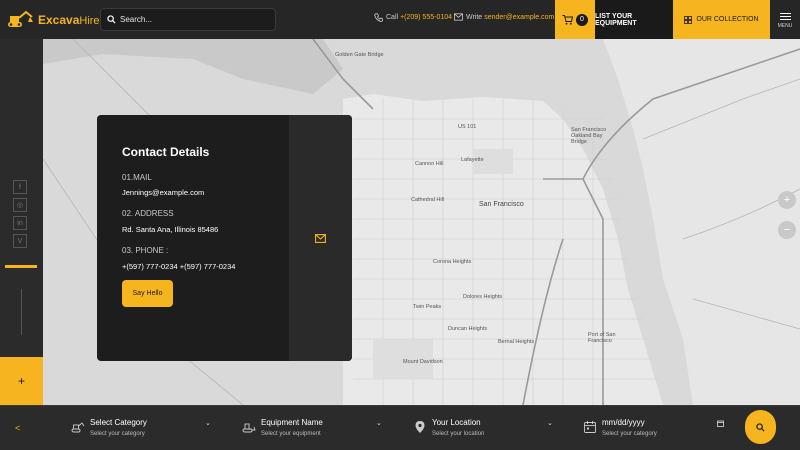  Describe the element at coordinates (20, 18) in the screenshot. I see `excavator-icon` at that location.